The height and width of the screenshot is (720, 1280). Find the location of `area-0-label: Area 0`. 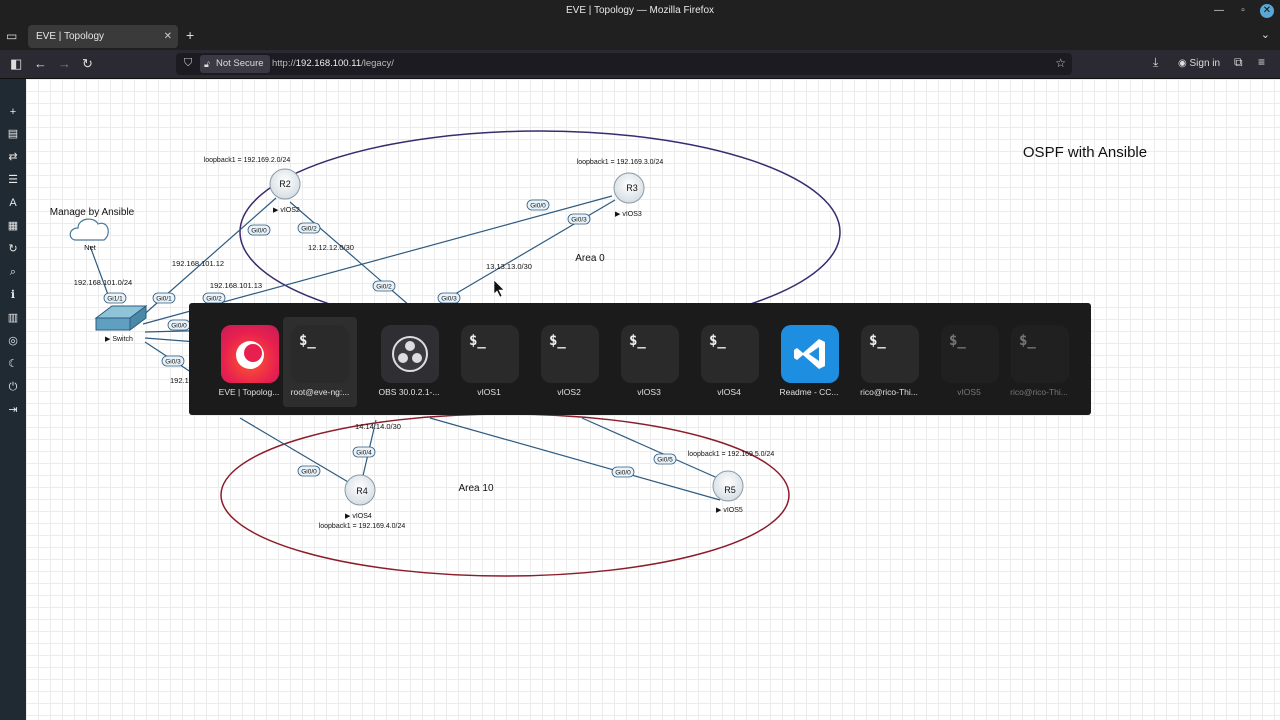

area-0-label: Area 0 is located at coordinates (590, 258).